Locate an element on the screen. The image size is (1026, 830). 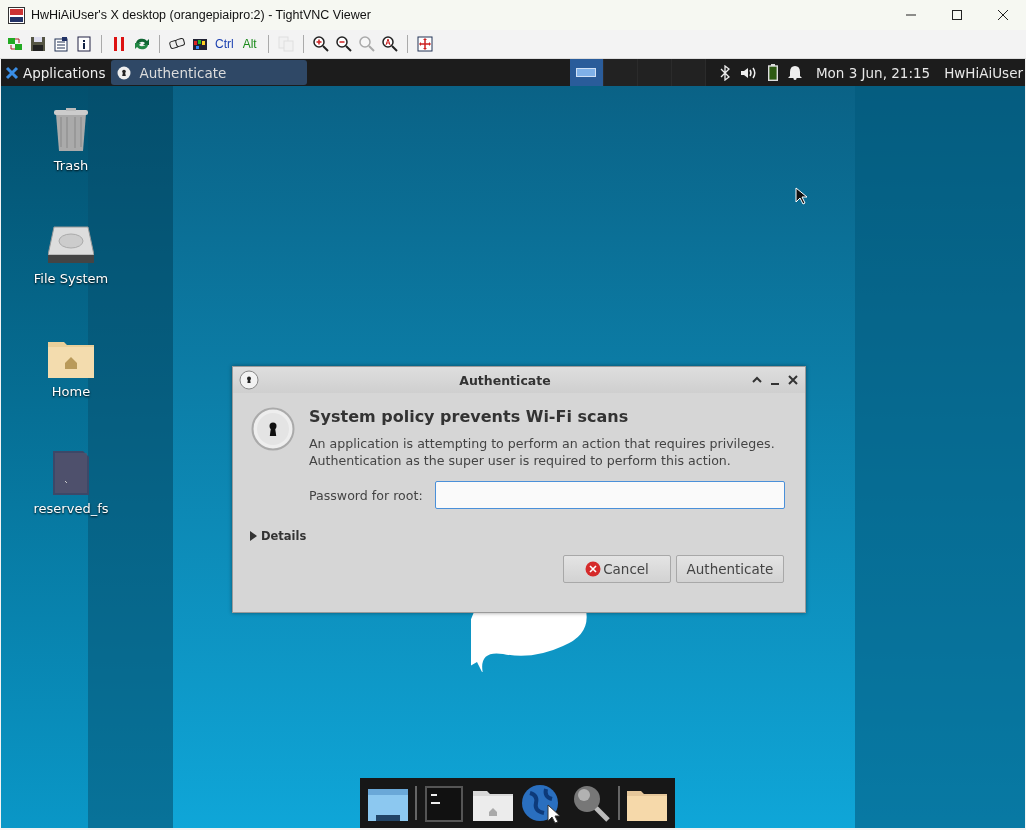
applications-menu: Applications is located at coordinates (56, 72).